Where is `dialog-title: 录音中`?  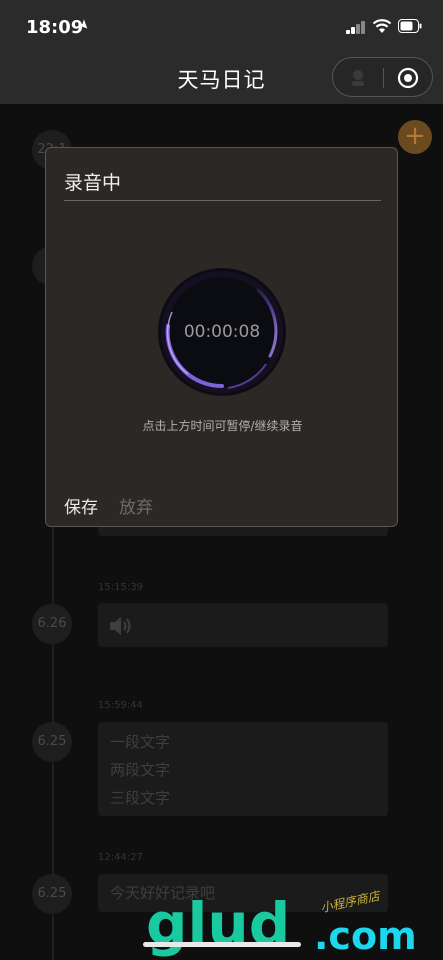
dialog-title: 录音中 is located at coordinates (93, 183).